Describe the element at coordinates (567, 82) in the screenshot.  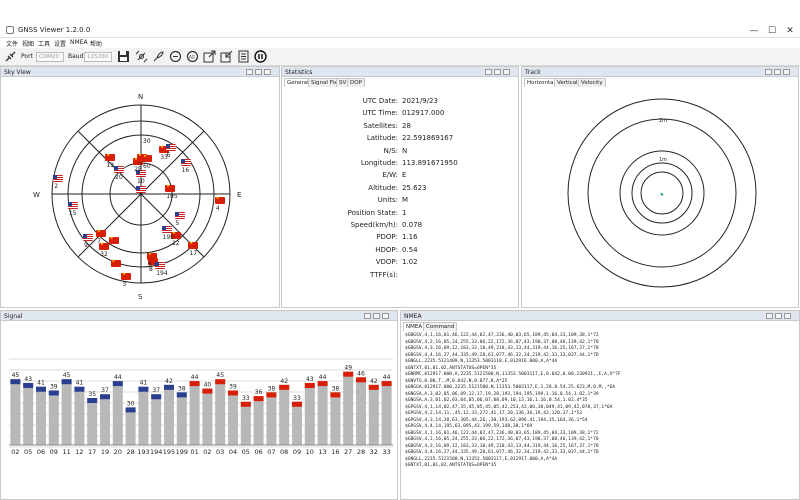
I see `tab-vertical: Vertical` at that location.